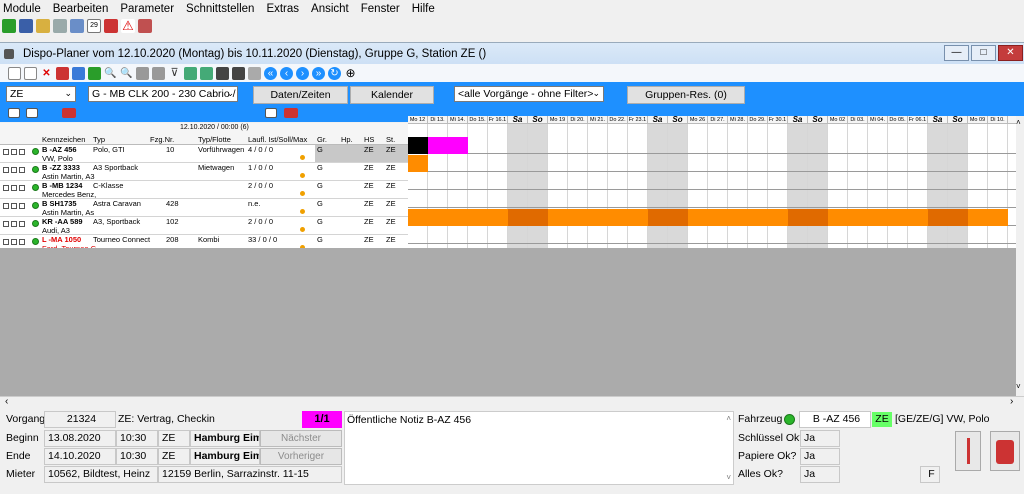 The image size is (1024, 494). Describe the element at coordinates (347, 139) in the screenshot. I see `col-hp: Hp.` at that location.